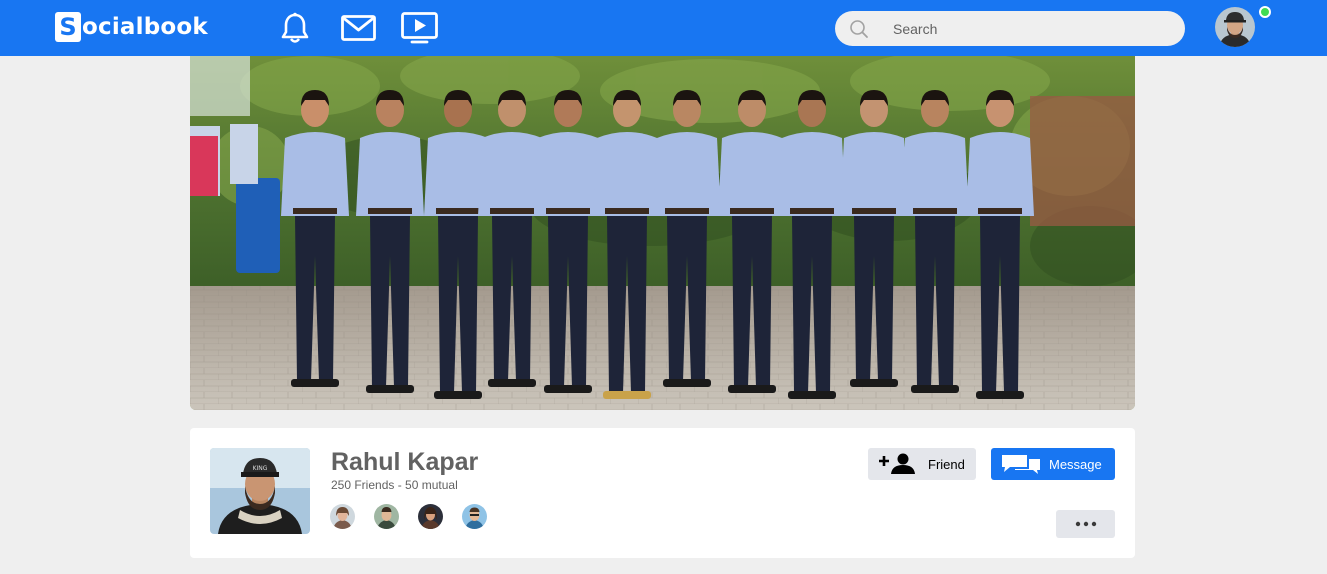 This screenshot has width=1327, height=574. What do you see at coordinates (260, 491) in the screenshot?
I see `profile-photo: KING` at bounding box center [260, 491].